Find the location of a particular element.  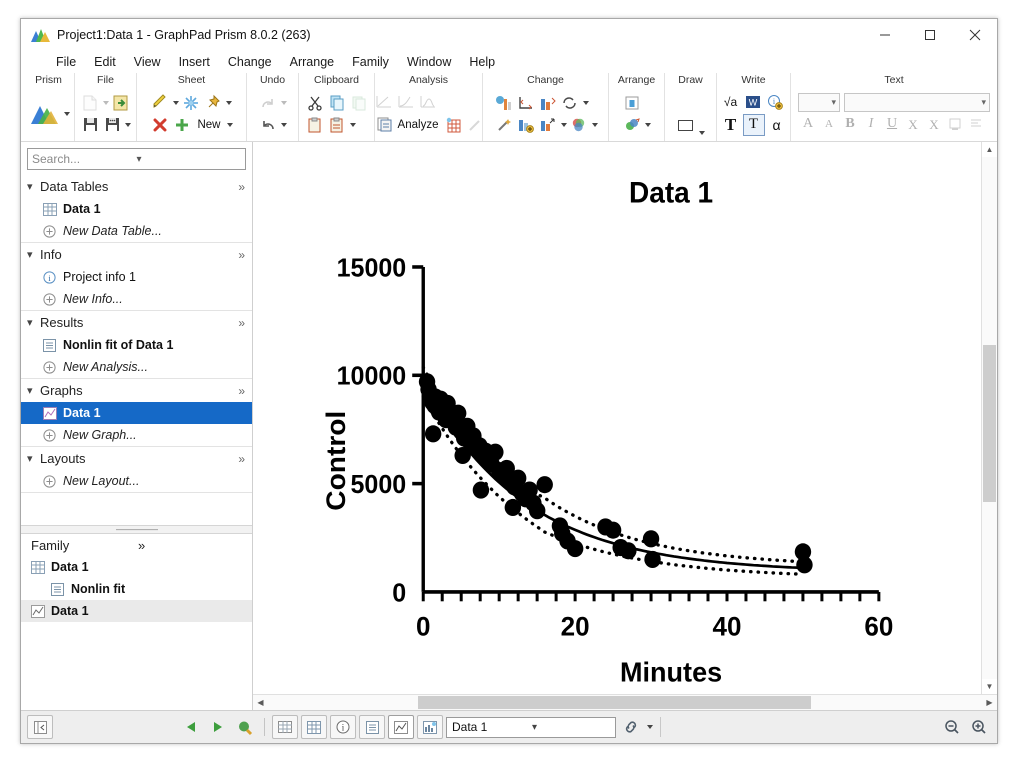

sidebar-item-graph-data-1: Data 1 is located at coordinates (136, 413).